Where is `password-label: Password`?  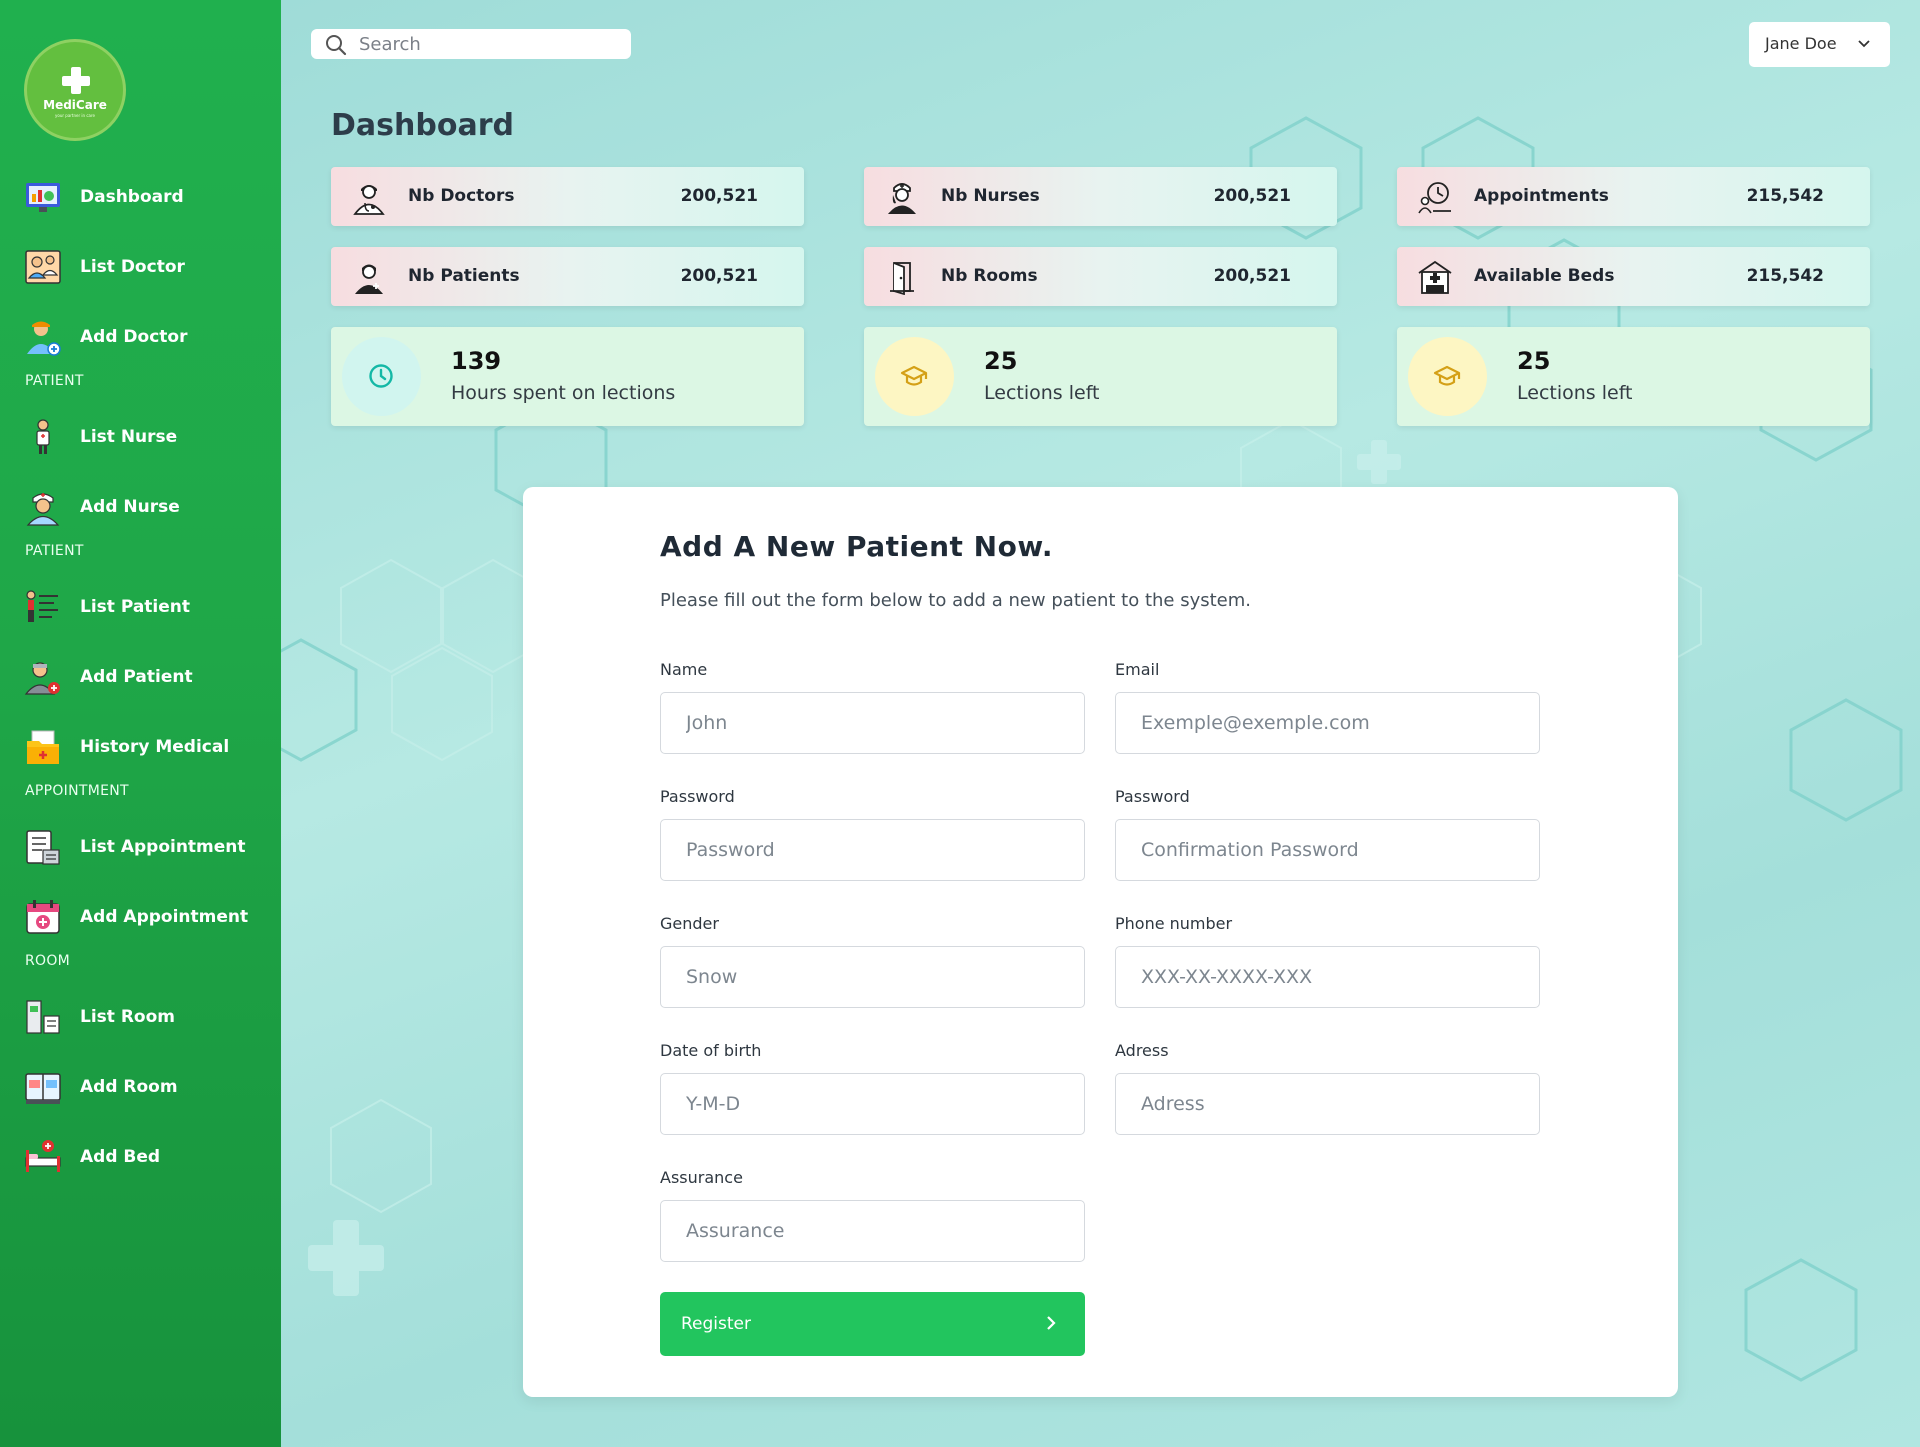
password-label: Password is located at coordinates (697, 796).